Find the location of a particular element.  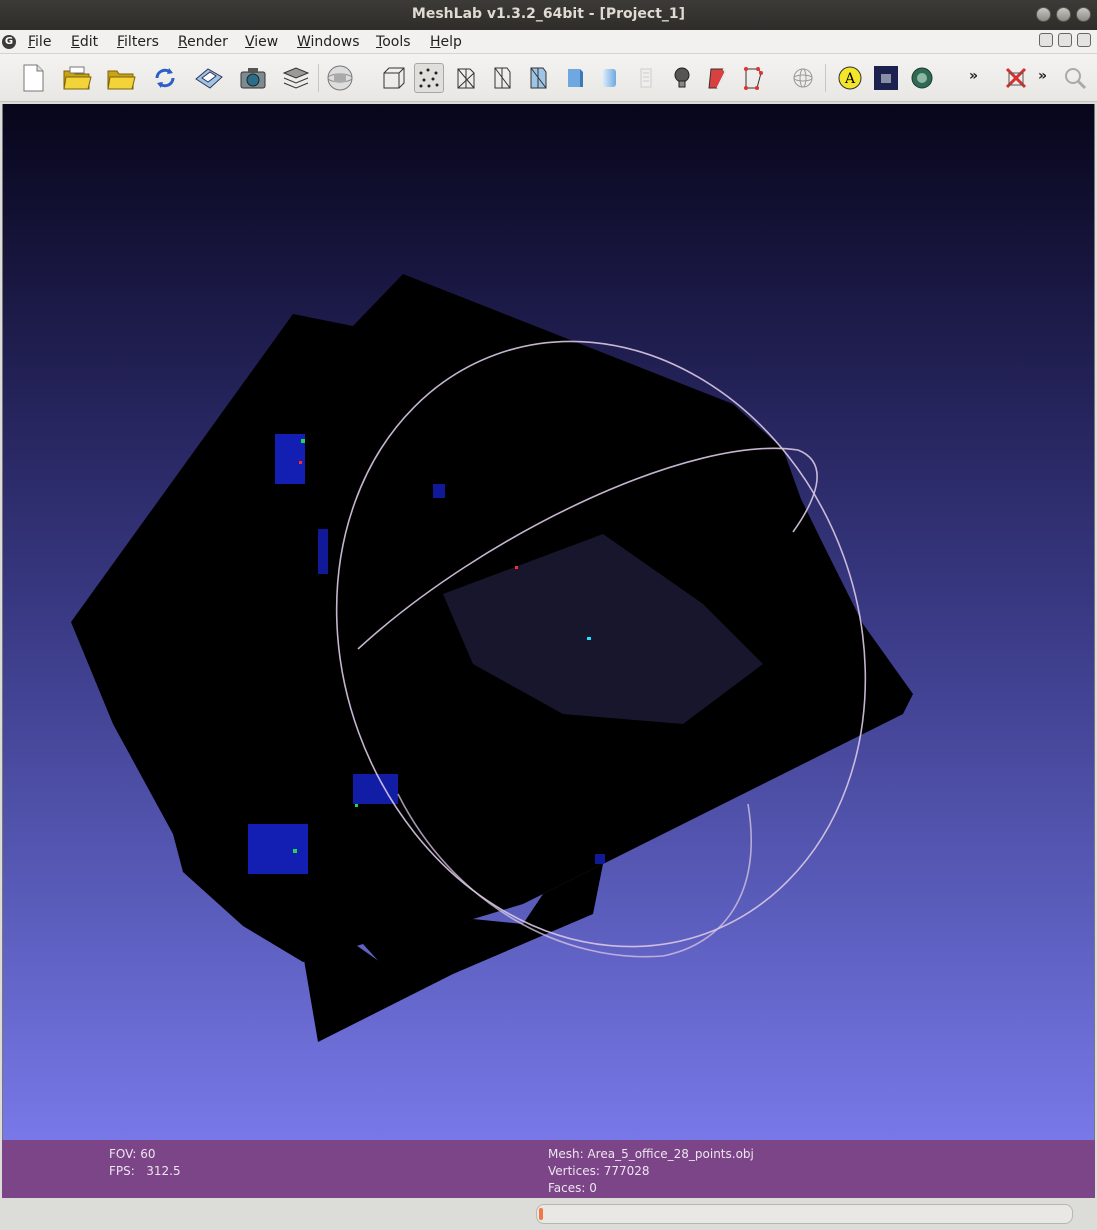

progress-bar is located at coordinates (804, 1214).